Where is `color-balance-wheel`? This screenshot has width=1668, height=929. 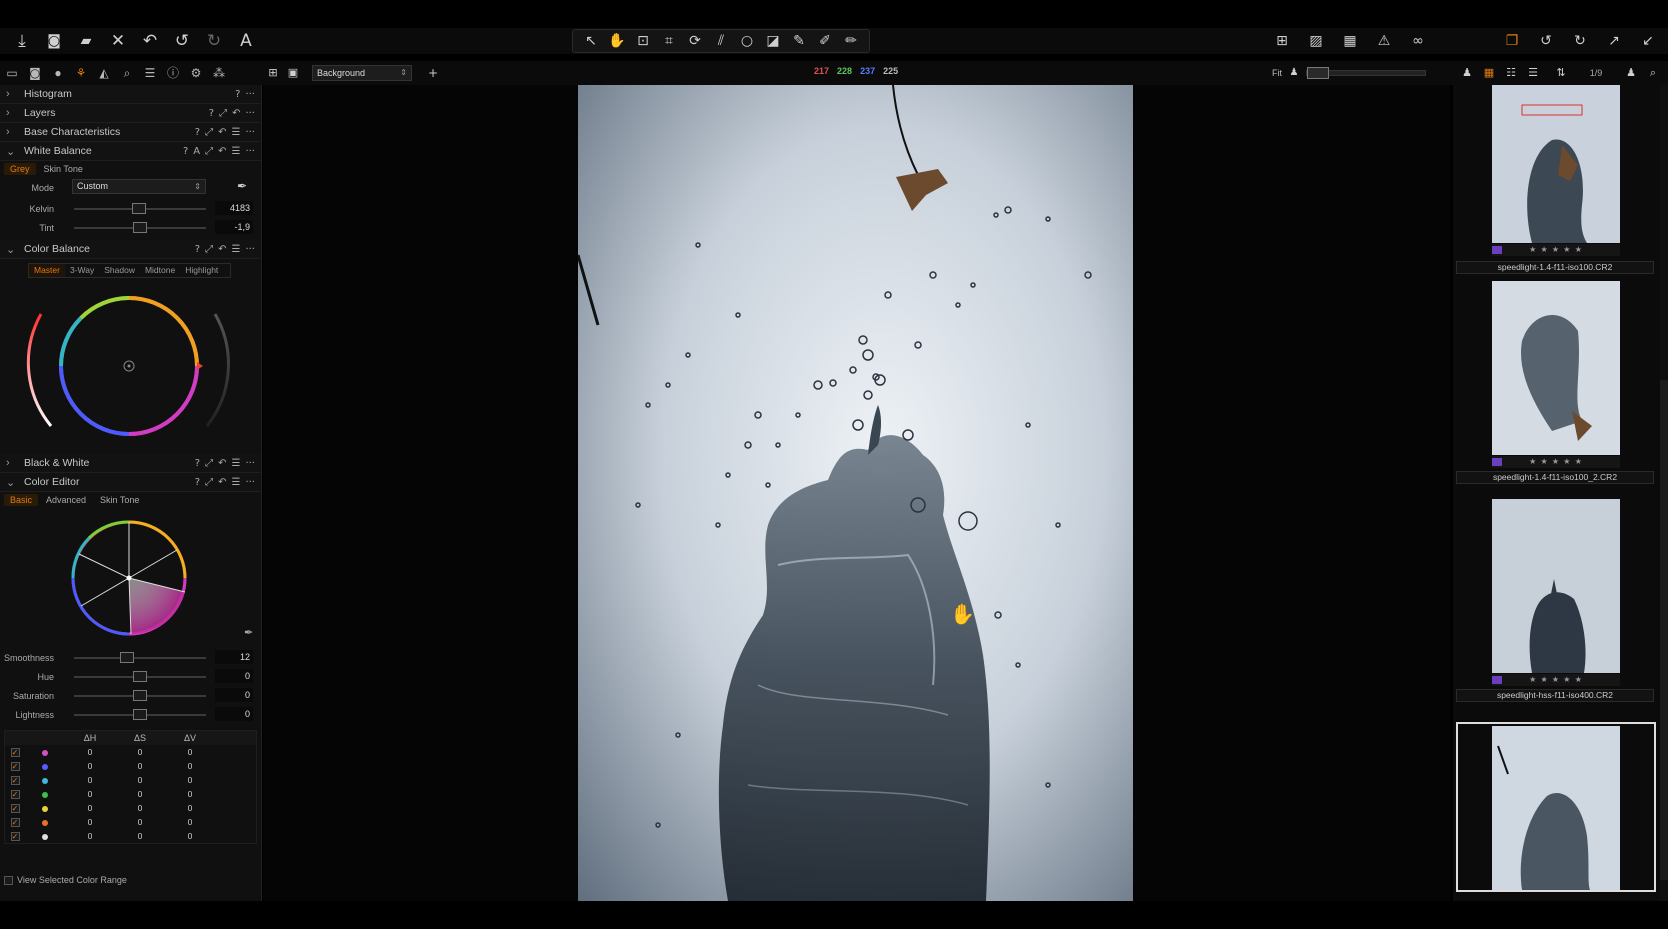
color-balance-wheel is located at coordinates (131, 366).